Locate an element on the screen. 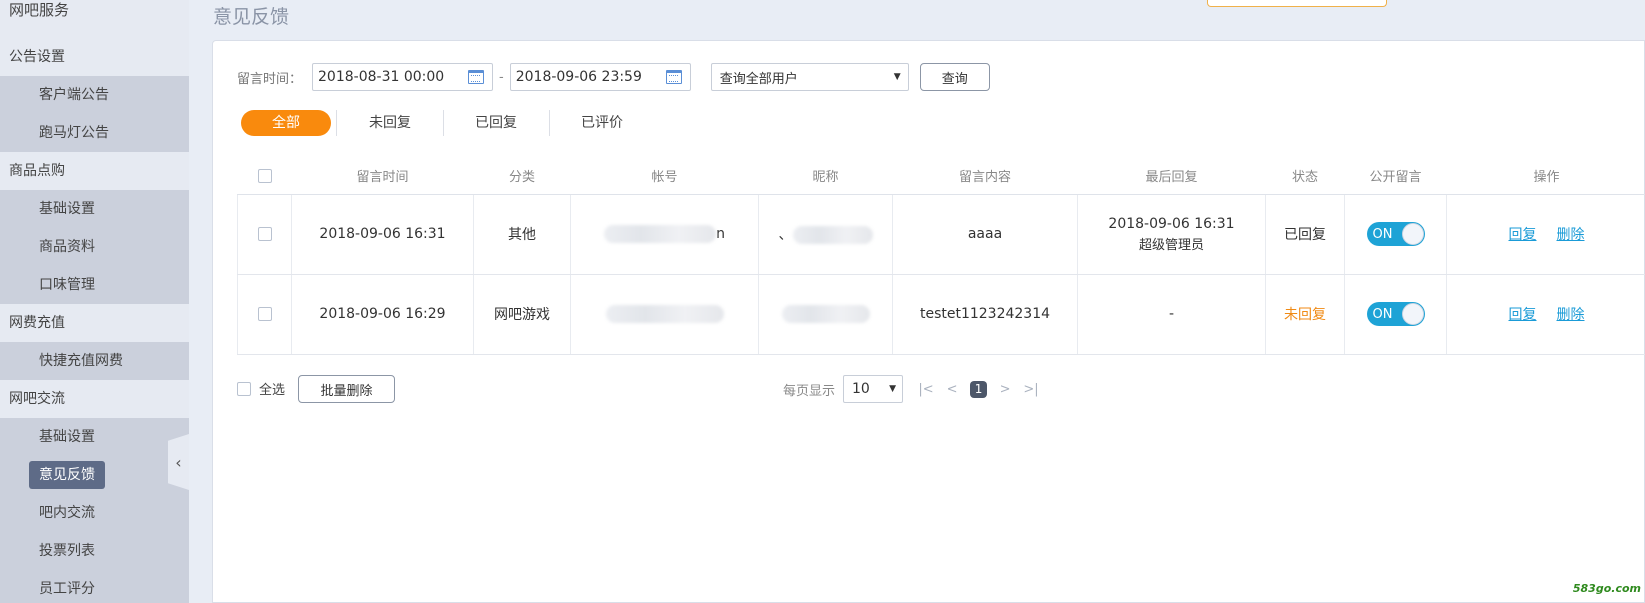  chevron-left-icon: ‹ is located at coordinates (178, 462).